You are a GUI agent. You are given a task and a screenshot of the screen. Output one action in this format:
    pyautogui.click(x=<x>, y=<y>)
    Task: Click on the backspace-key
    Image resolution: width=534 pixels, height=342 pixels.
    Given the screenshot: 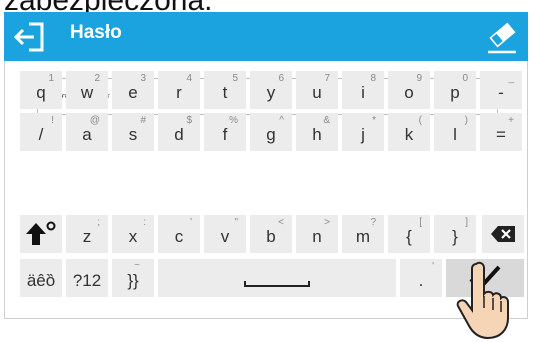 What is the action you would take?
    pyautogui.click(x=503, y=234)
    